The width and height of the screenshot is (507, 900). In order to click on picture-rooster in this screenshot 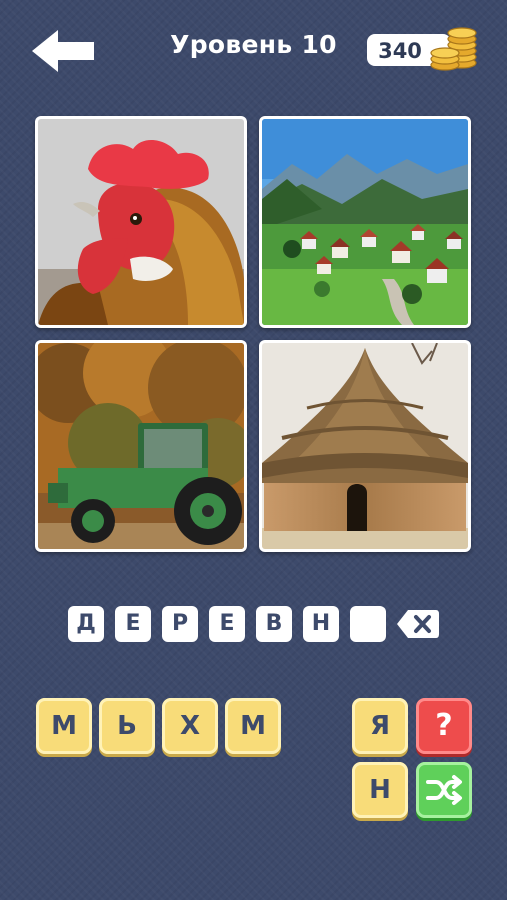, I will do `click(141, 222)`.